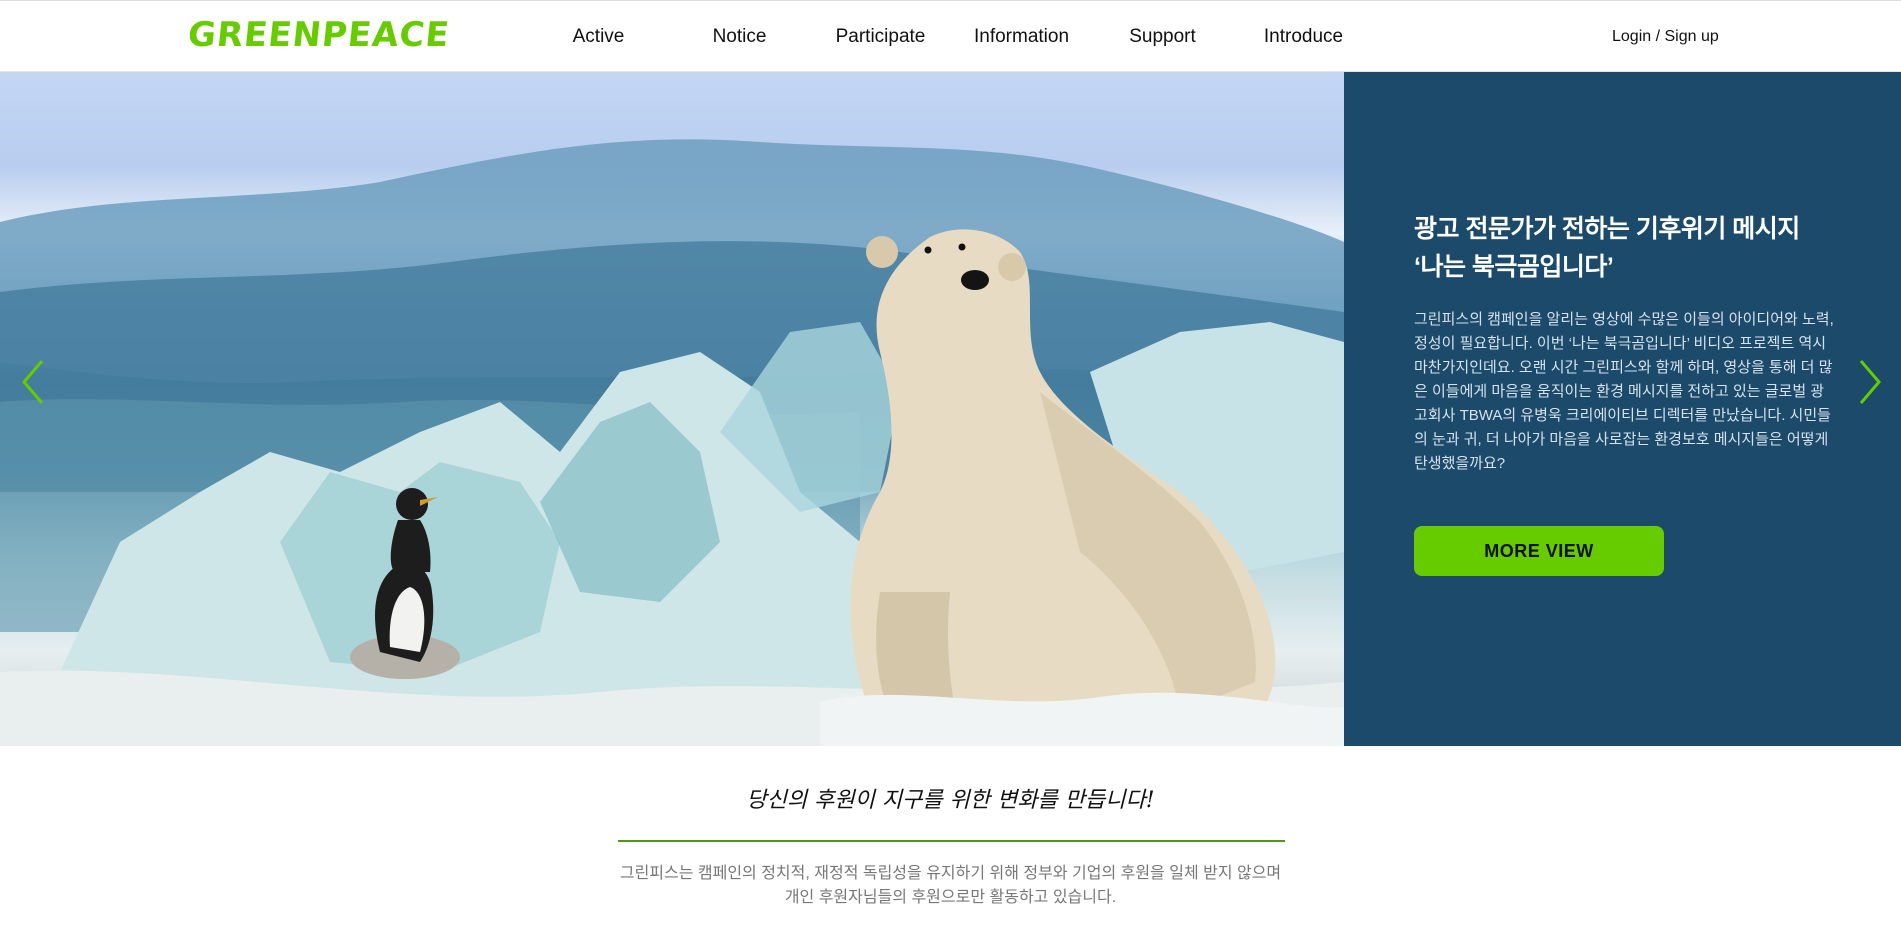 The height and width of the screenshot is (930, 1901). What do you see at coordinates (1607, 229) in the screenshot?
I see `hero-title-line1: 광고 전문가가 전하는 기후위기 메시지` at bounding box center [1607, 229].